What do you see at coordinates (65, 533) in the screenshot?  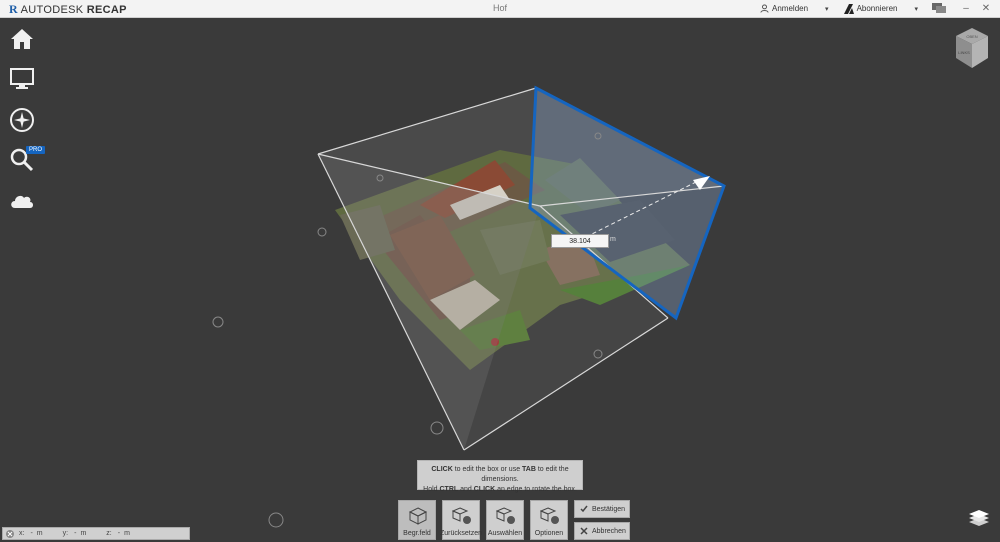 I see `y-label: y:` at bounding box center [65, 533].